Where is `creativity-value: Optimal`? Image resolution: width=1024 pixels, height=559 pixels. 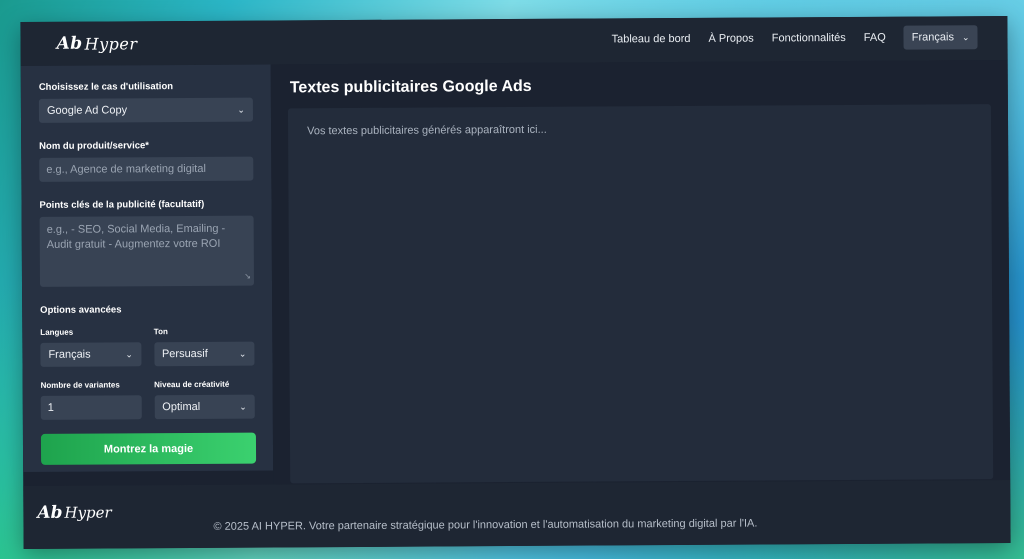 creativity-value: Optimal is located at coordinates (181, 407).